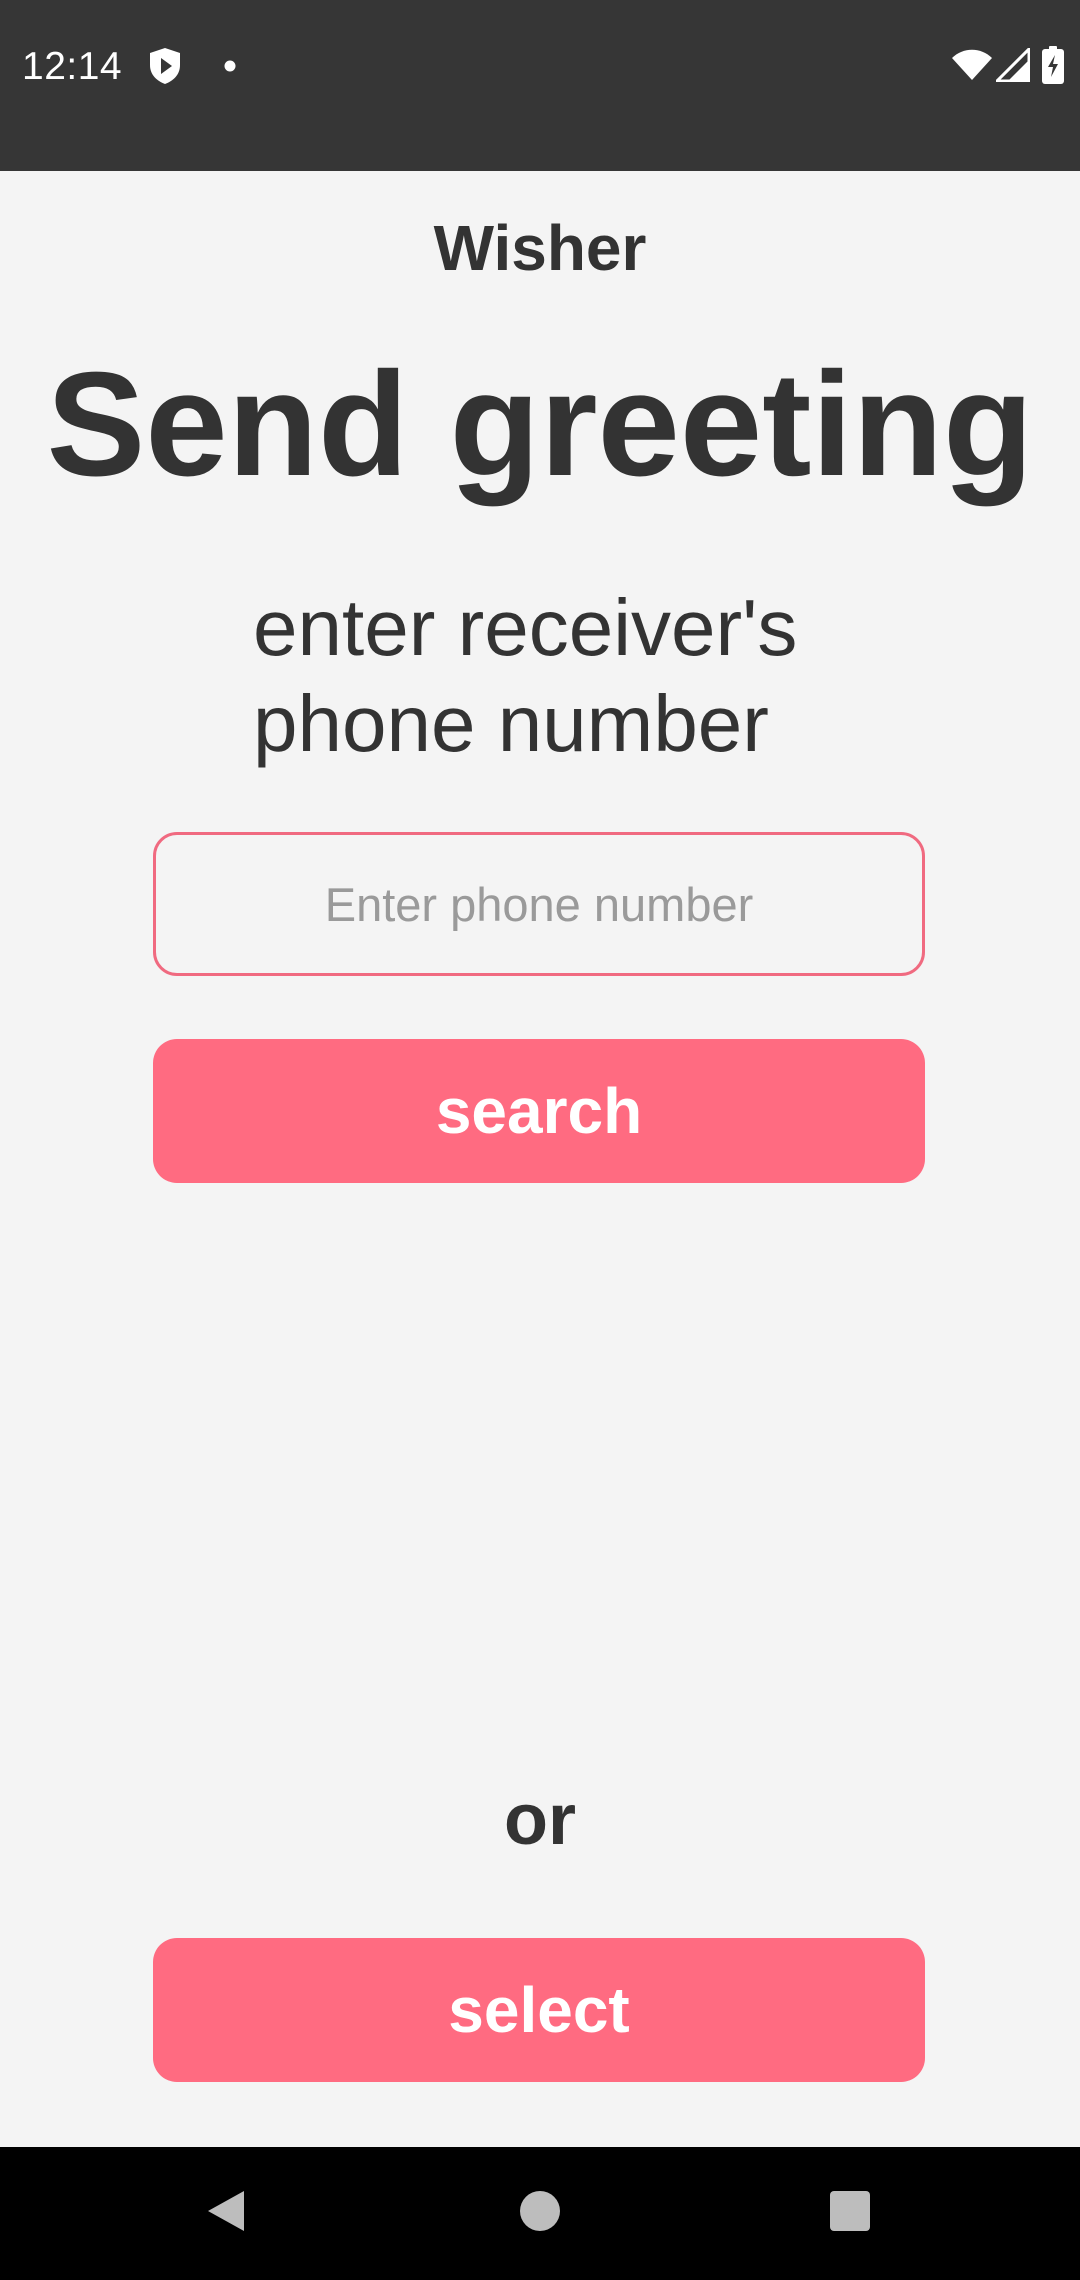 The height and width of the screenshot is (2280, 1080). I want to click on wifi-icon, so click(972, 67).